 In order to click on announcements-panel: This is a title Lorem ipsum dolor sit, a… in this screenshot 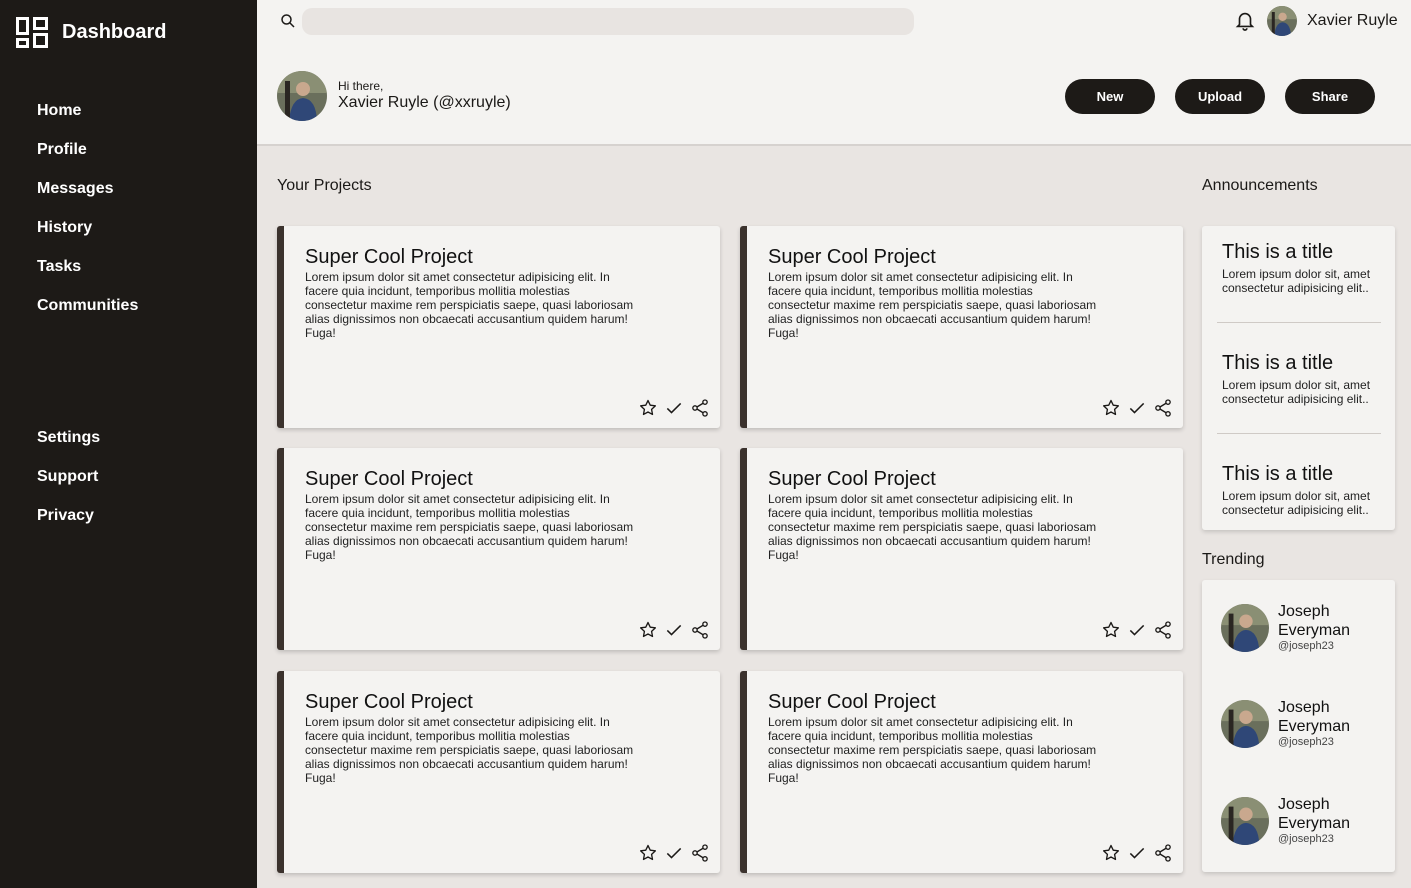, I will do `click(1298, 378)`.